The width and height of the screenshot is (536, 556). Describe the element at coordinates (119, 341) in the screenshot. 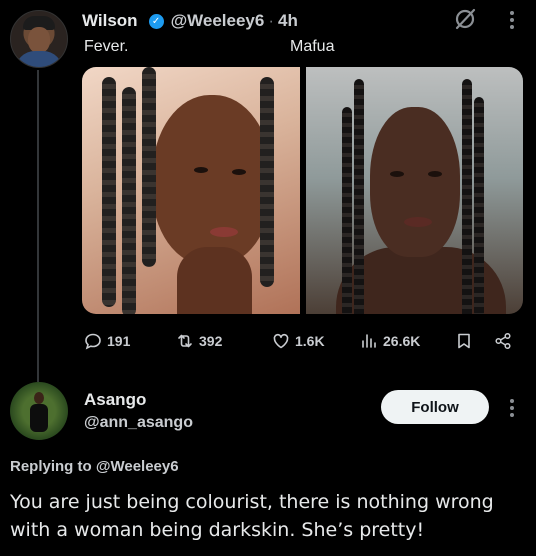

I see `reply-count: 191` at that location.